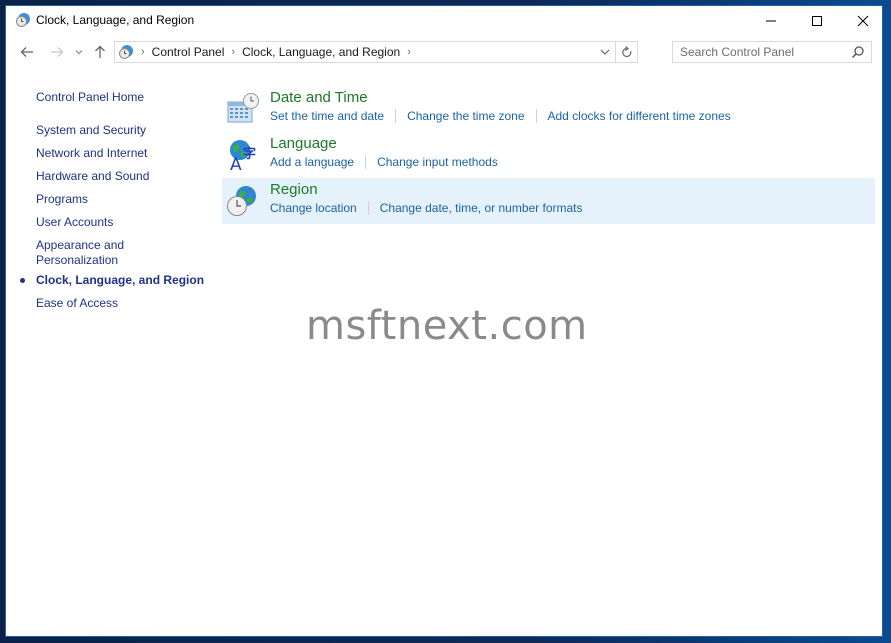 The height and width of the screenshot is (643, 891). What do you see at coordinates (241, 201) in the screenshot?
I see `globe-clock-icon` at bounding box center [241, 201].